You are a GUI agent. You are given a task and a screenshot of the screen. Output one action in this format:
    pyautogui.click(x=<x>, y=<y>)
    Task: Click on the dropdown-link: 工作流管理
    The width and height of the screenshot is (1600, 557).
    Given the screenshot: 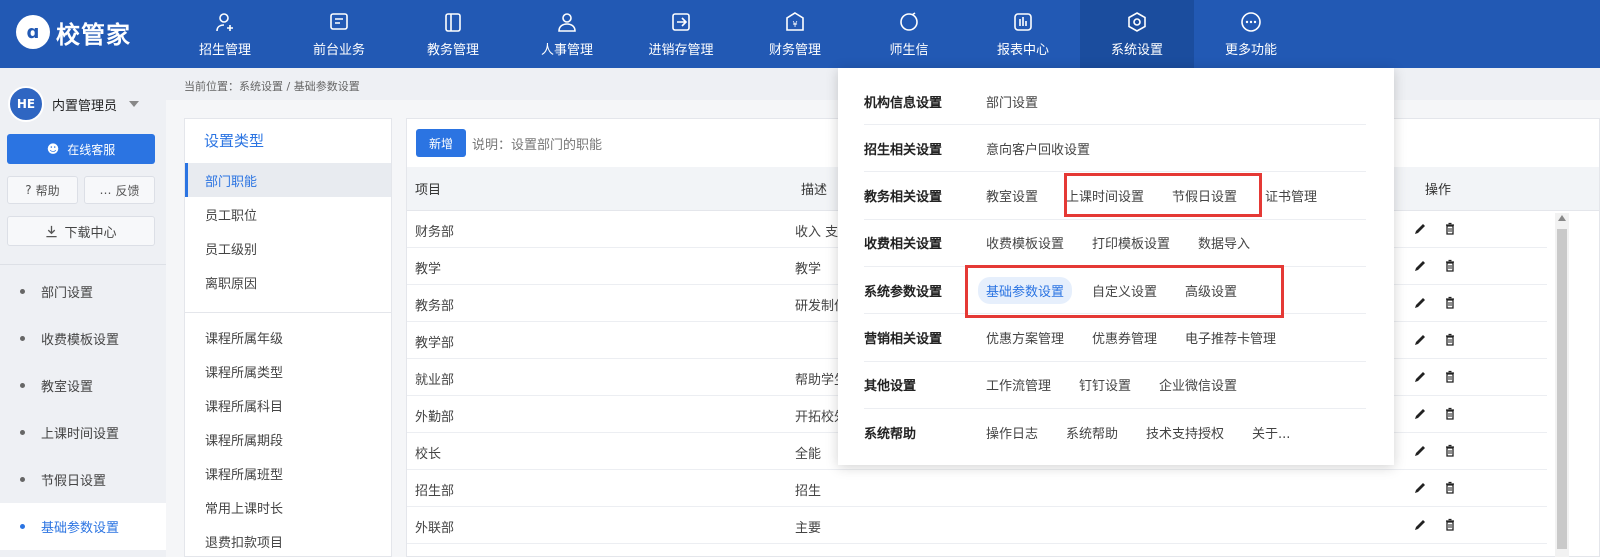 What is the action you would take?
    pyautogui.click(x=1018, y=384)
    